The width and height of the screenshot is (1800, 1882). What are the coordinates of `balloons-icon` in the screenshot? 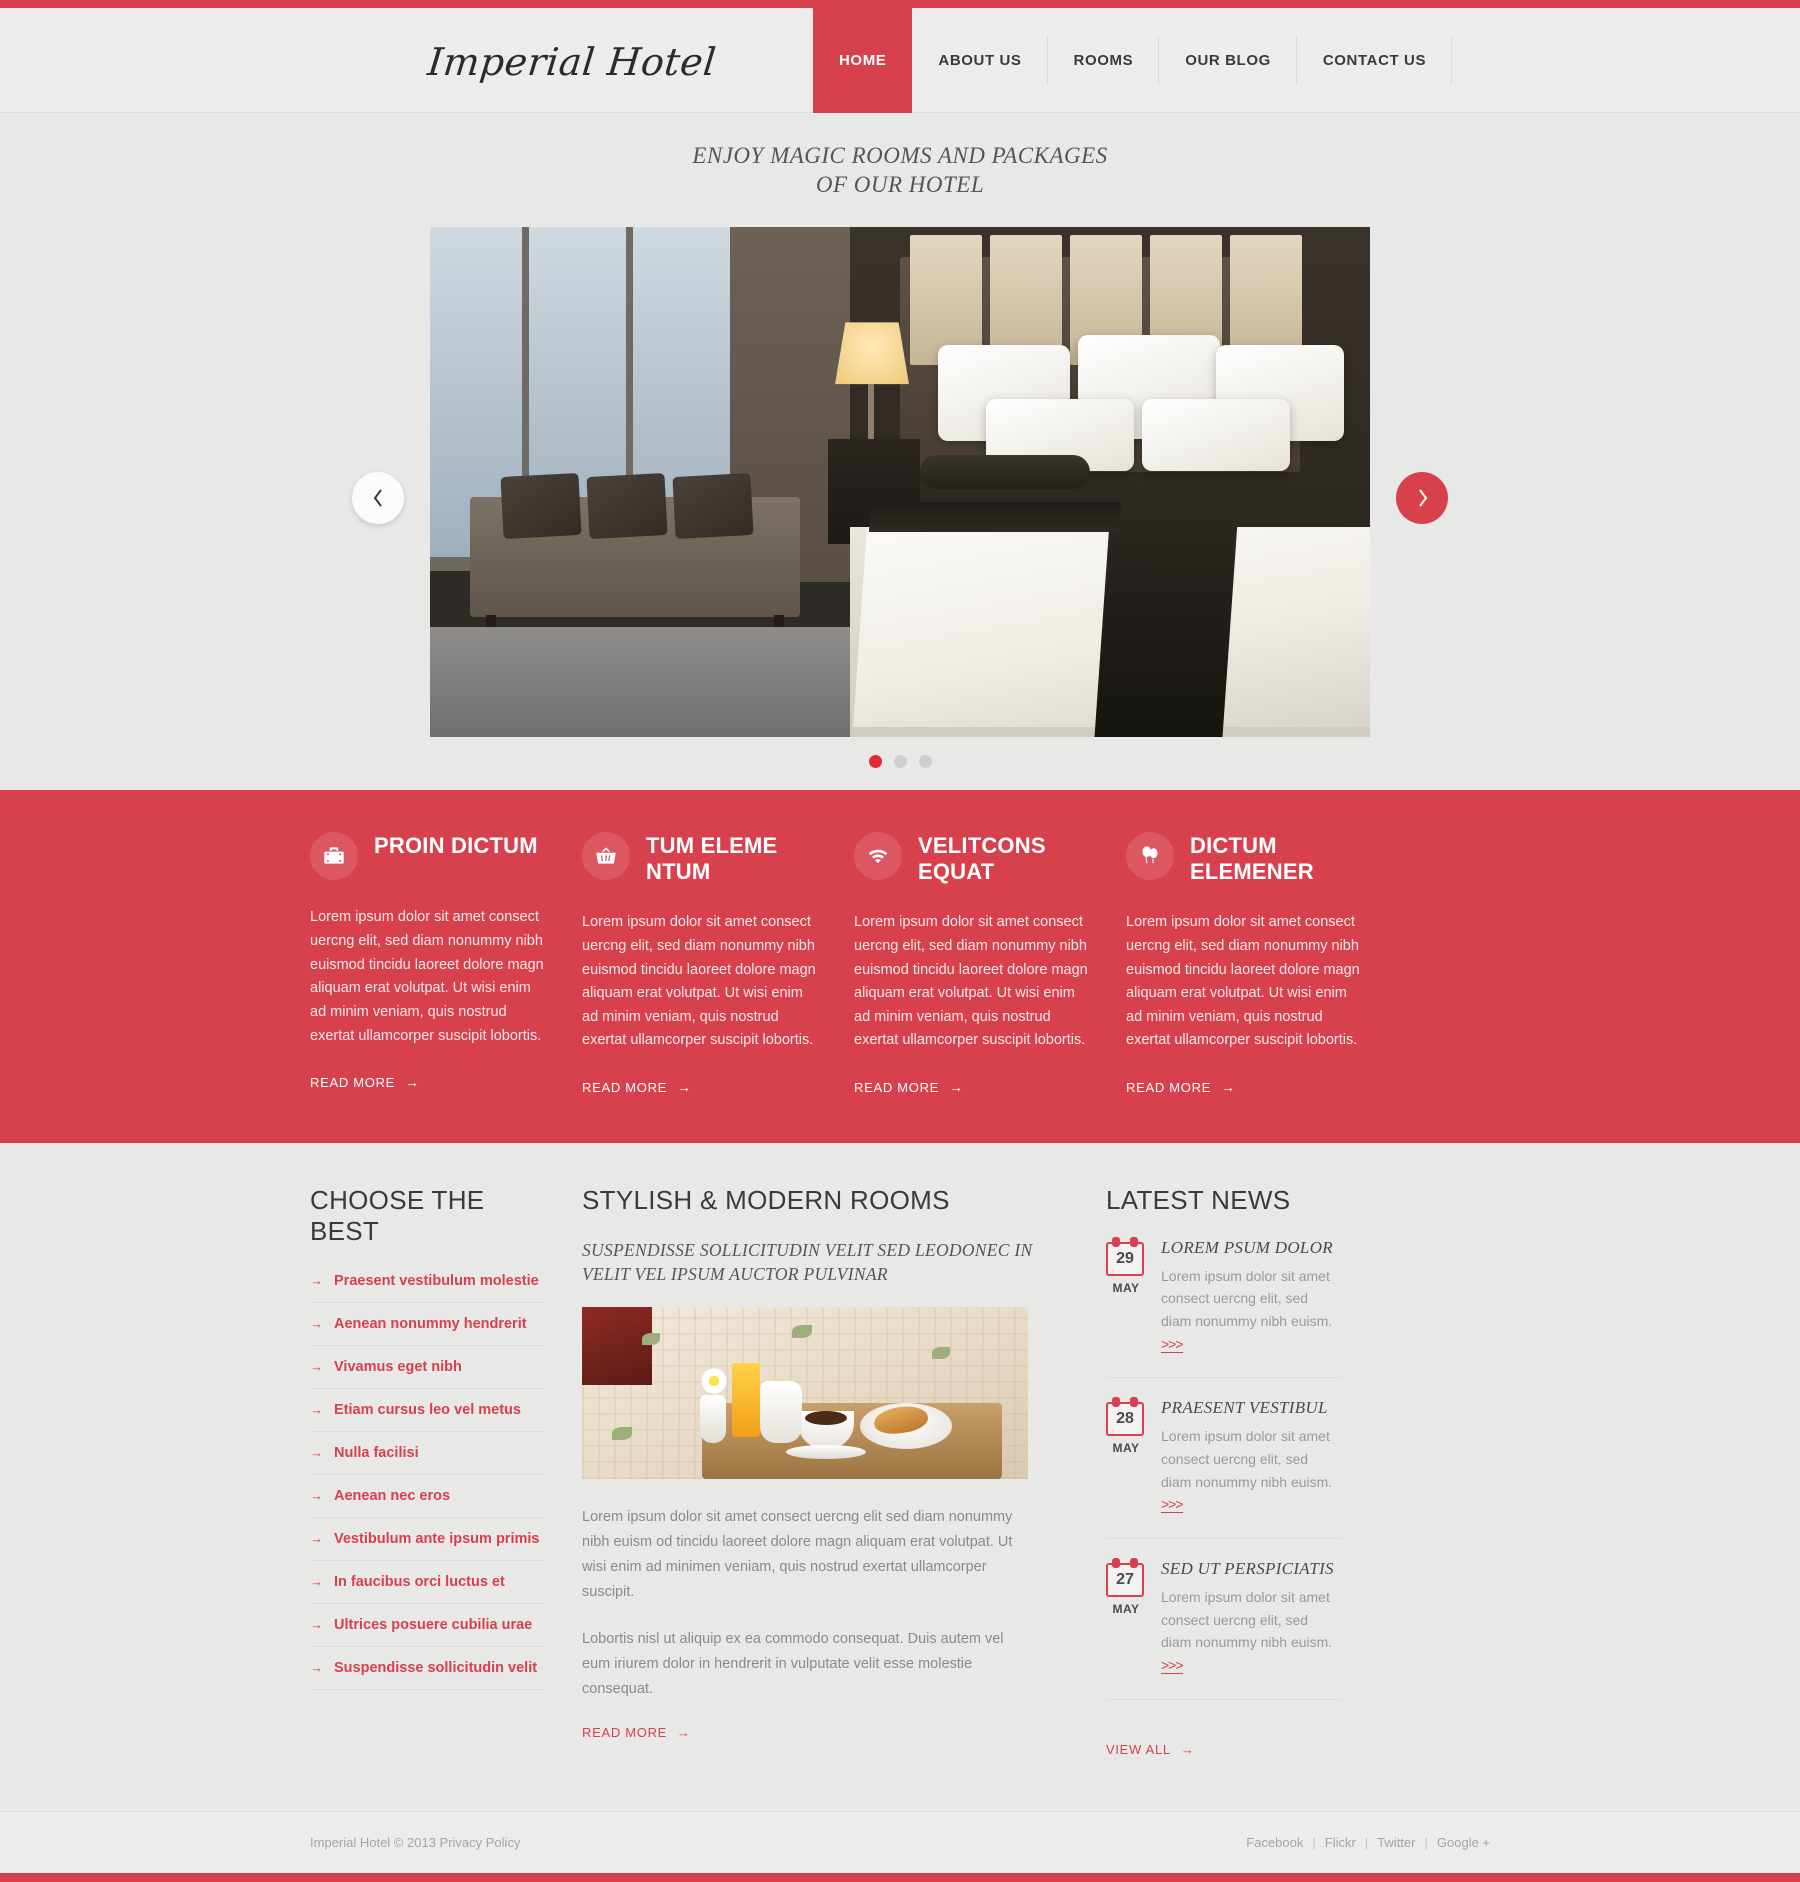 It's located at (1150, 856).